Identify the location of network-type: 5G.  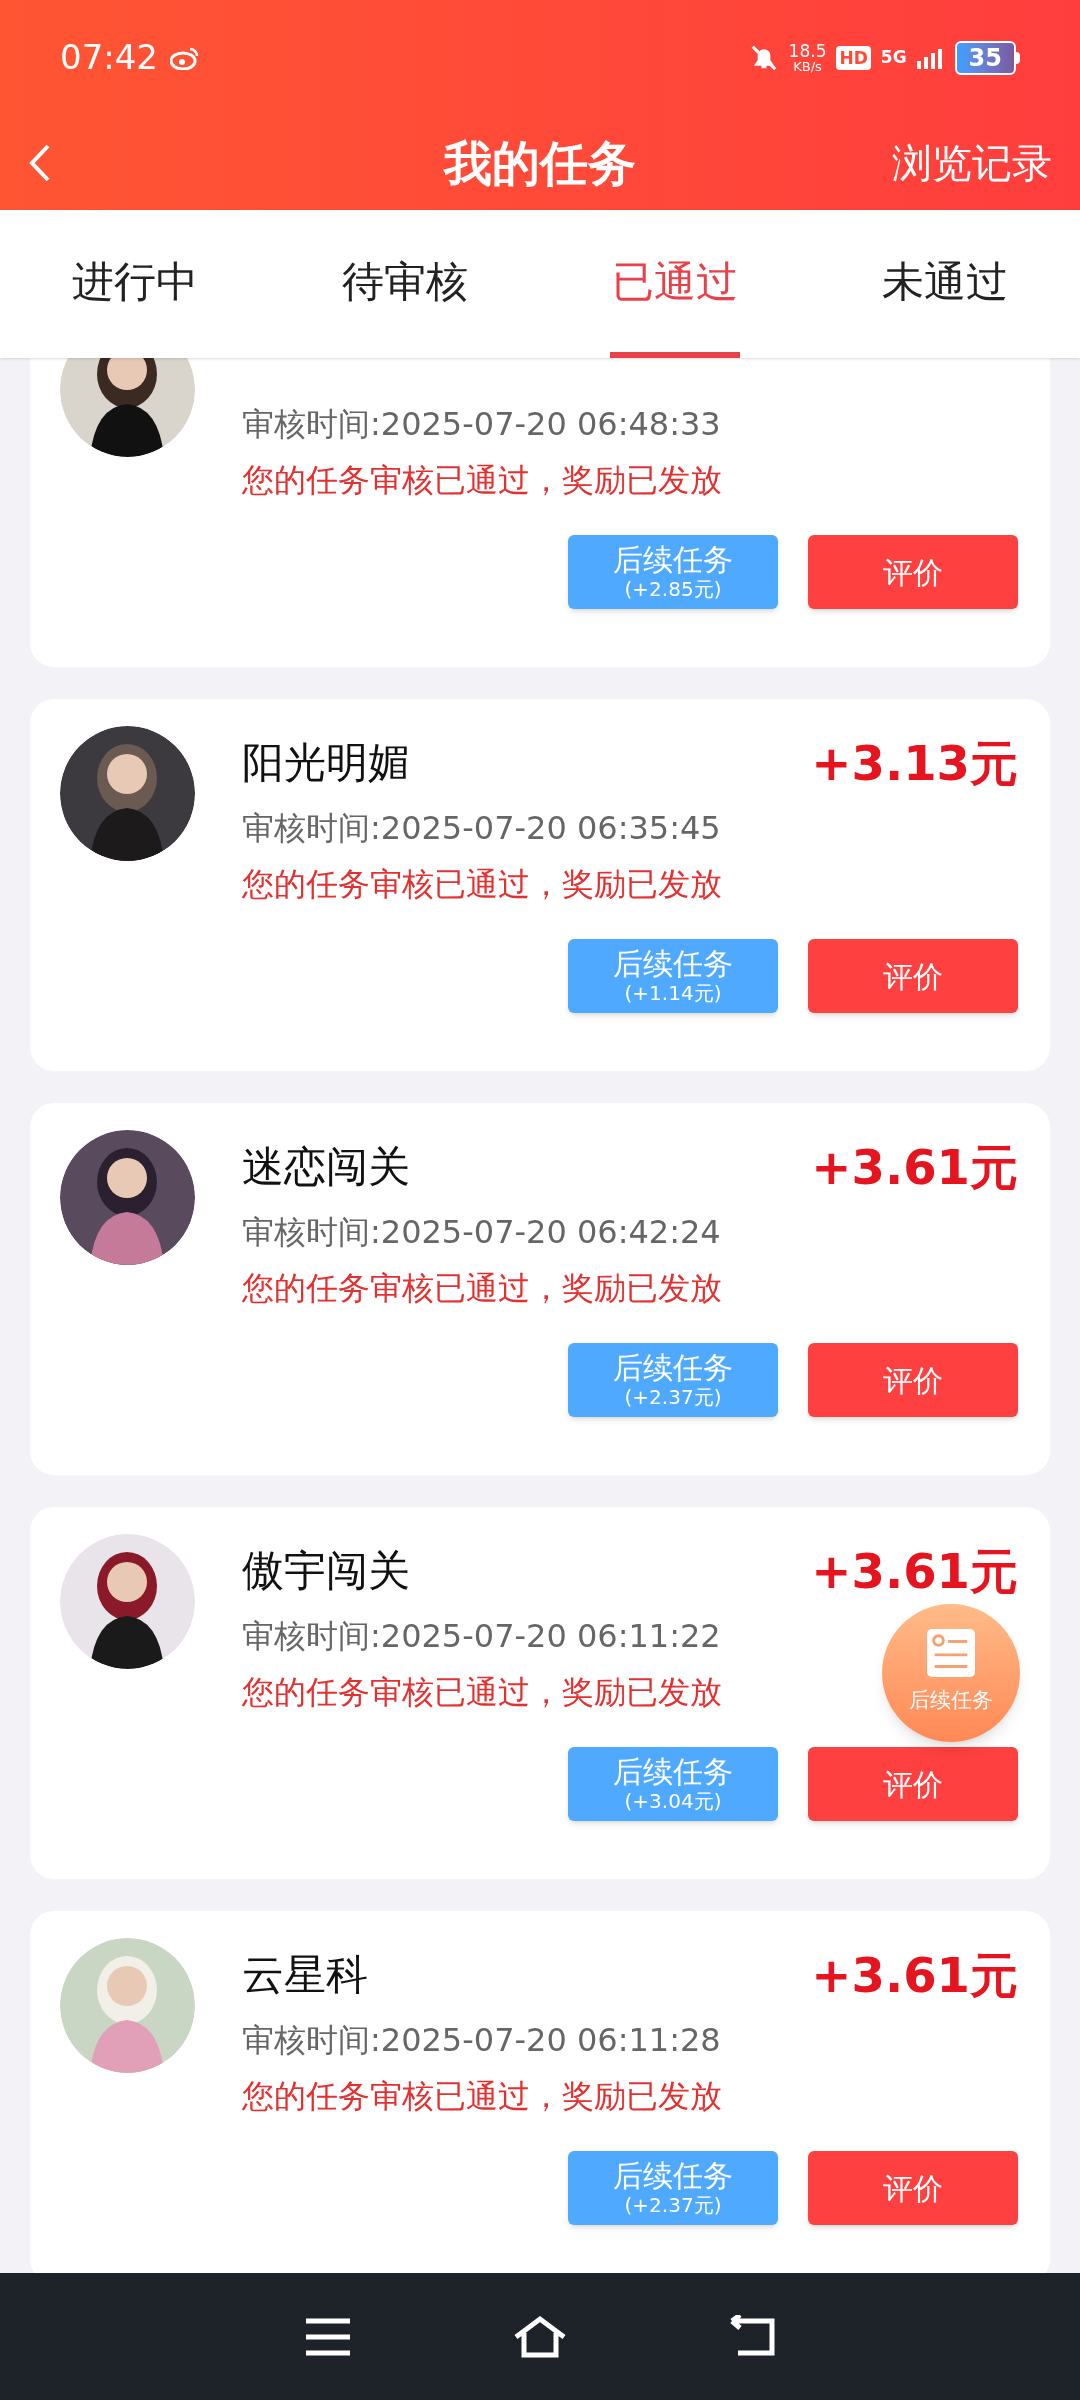
(893, 57).